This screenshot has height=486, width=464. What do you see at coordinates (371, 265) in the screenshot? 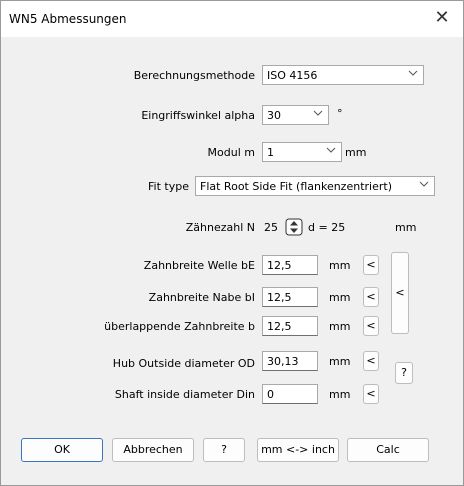
I see `zahnbreite-welle-button: <` at bounding box center [371, 265].